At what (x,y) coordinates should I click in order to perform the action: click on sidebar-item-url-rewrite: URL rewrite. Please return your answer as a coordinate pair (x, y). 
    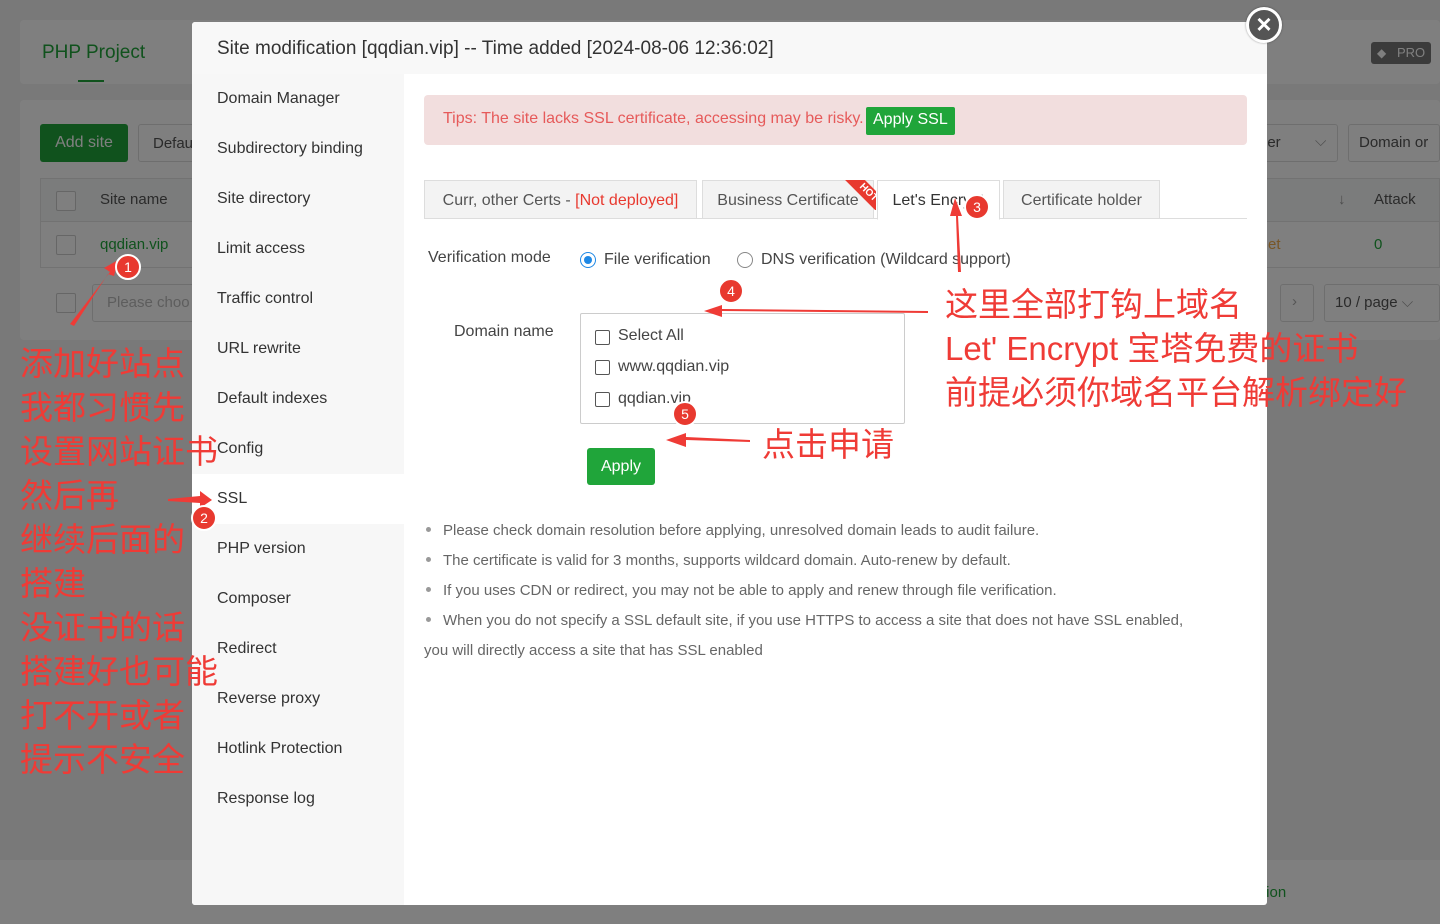
    Looking at the image, I should click on (298, 349).